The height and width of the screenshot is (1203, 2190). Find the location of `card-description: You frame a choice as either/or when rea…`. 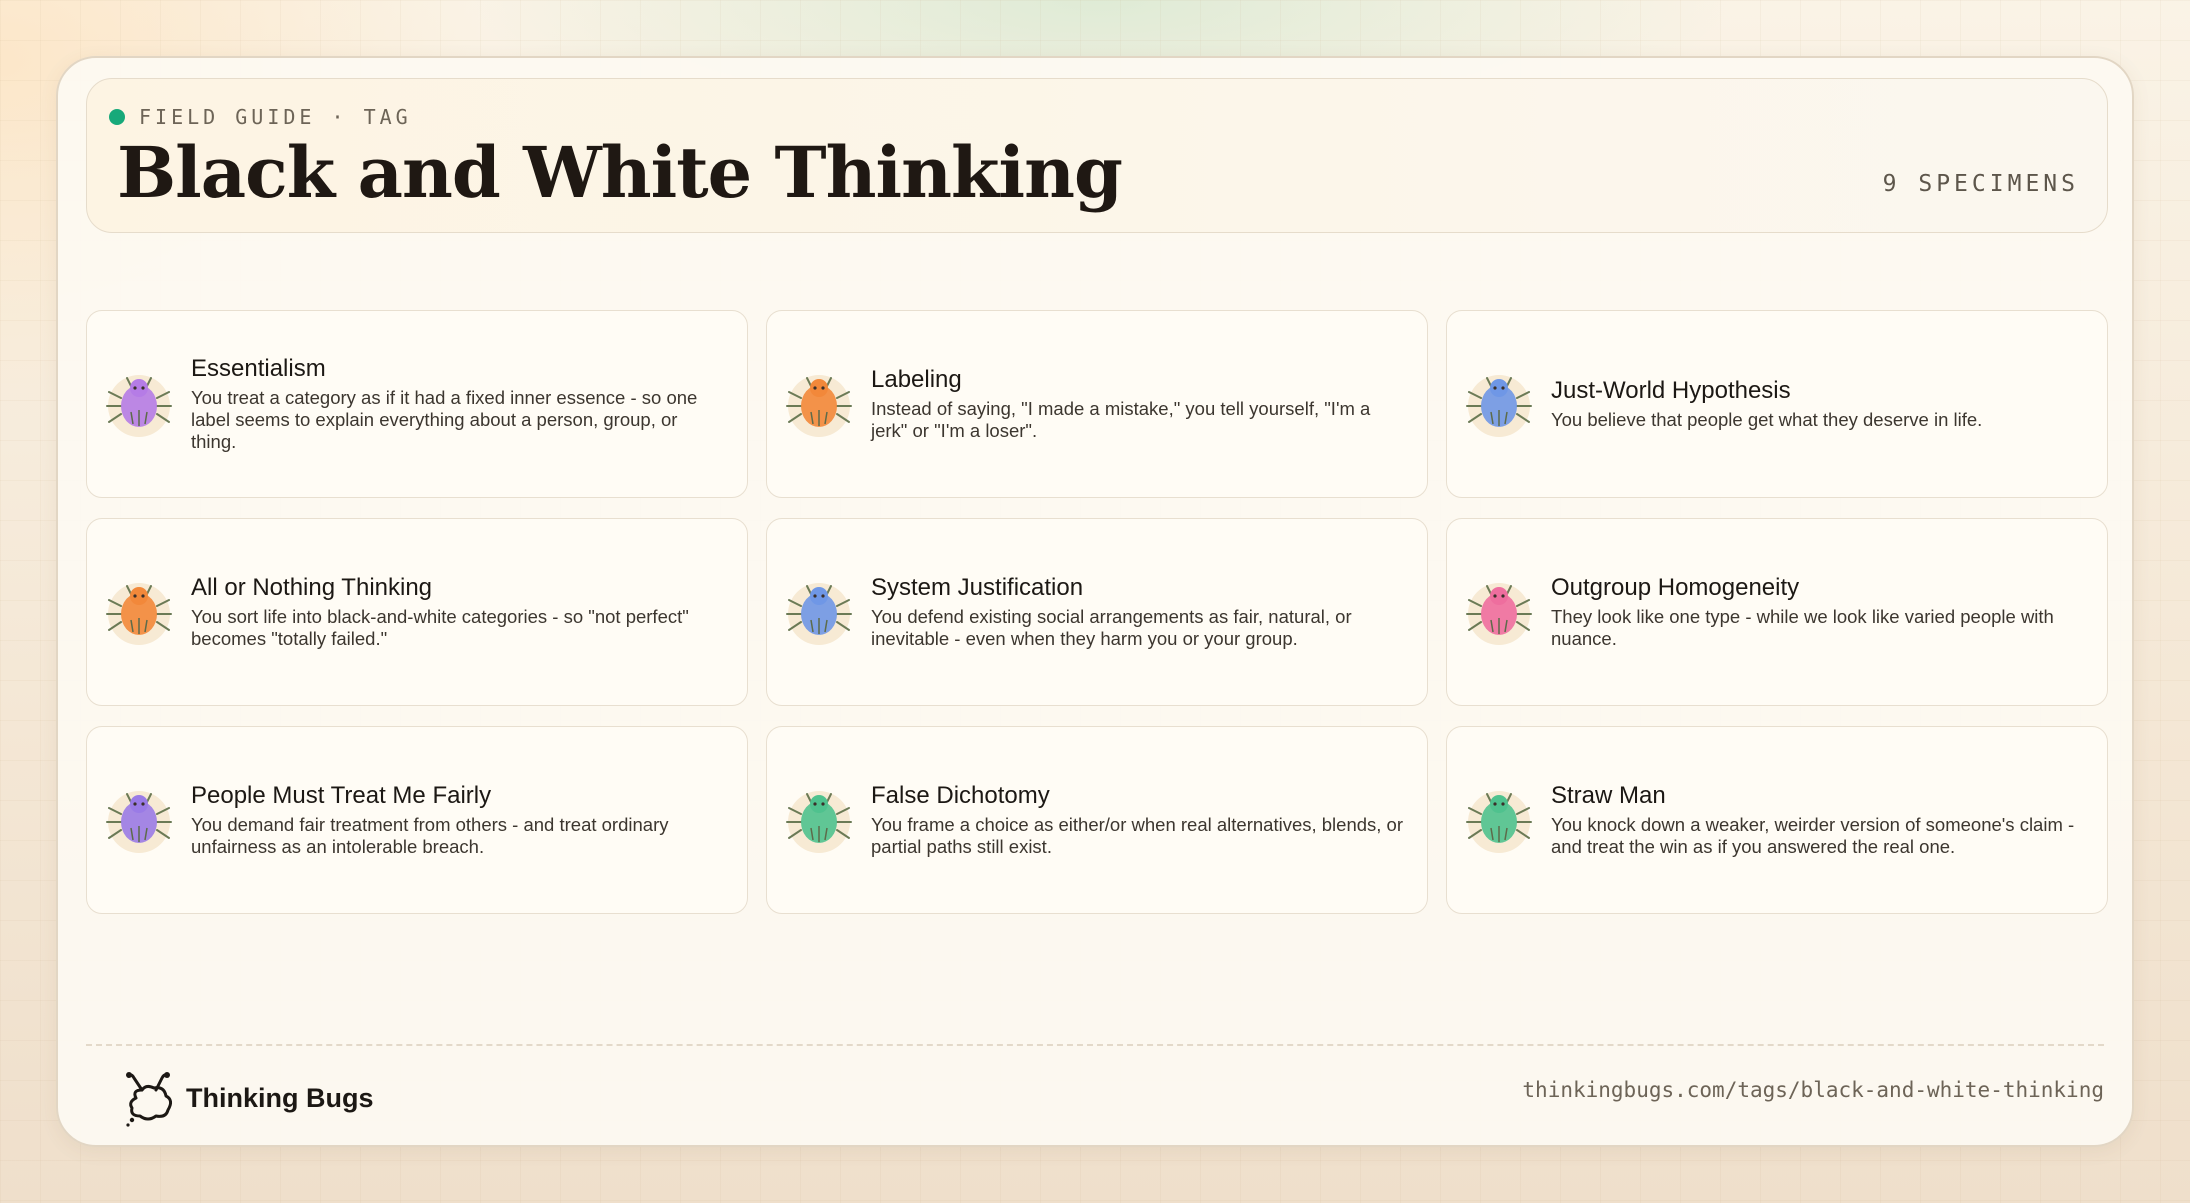

card-description: You frame a choice as either/or when rea… is located at coordinates (1137, 835).